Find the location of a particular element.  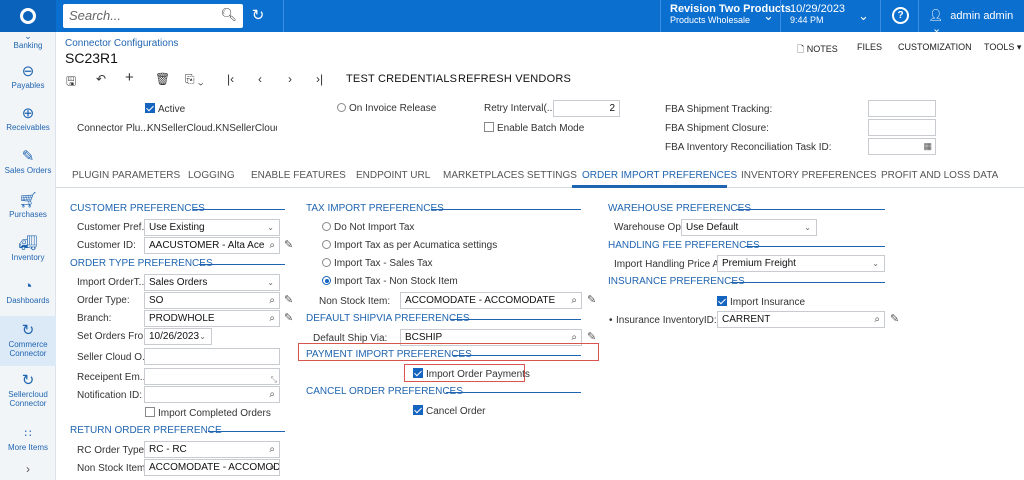

tax-opt-sales-tax: Import Tax - Sales Tax is located at coordinates (377, 263).